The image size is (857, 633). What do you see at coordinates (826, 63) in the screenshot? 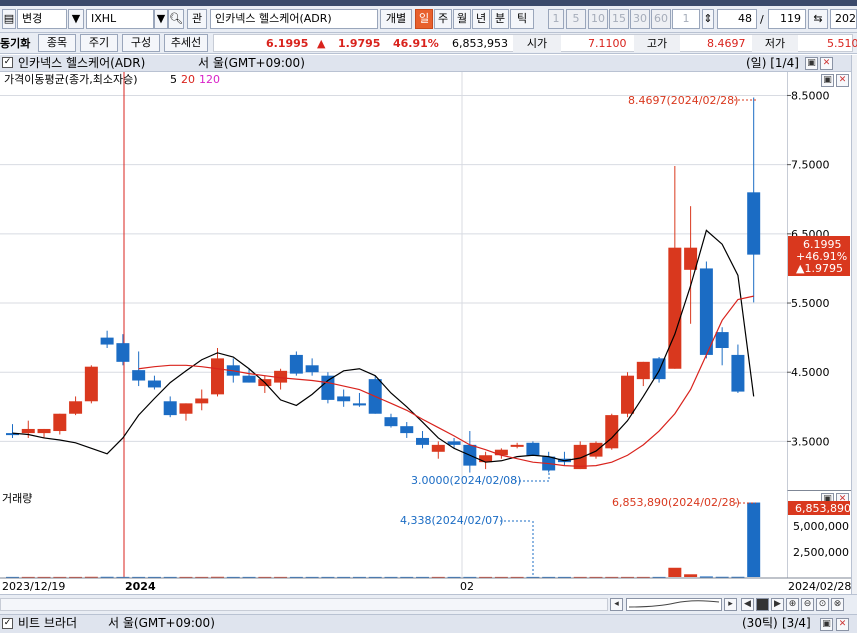
I see `chart-close-icon: ✕` at bounding box center [826, 63].